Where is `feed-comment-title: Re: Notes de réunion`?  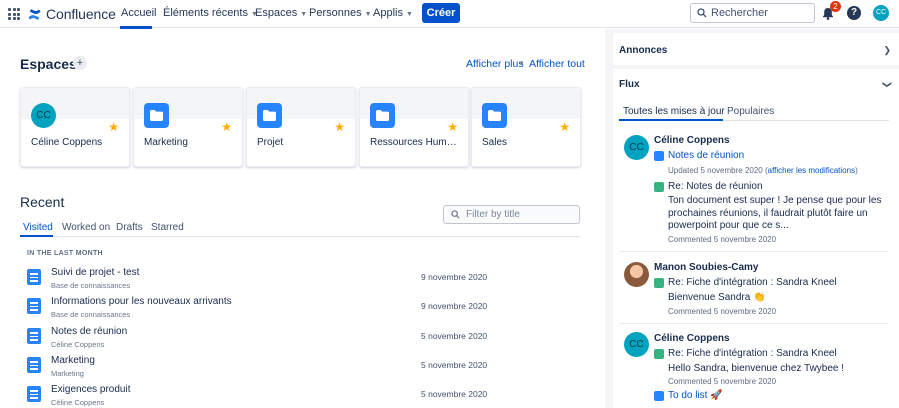
feed-comment-title: Re: Notes de réunion is located at coordinates (715, 186).